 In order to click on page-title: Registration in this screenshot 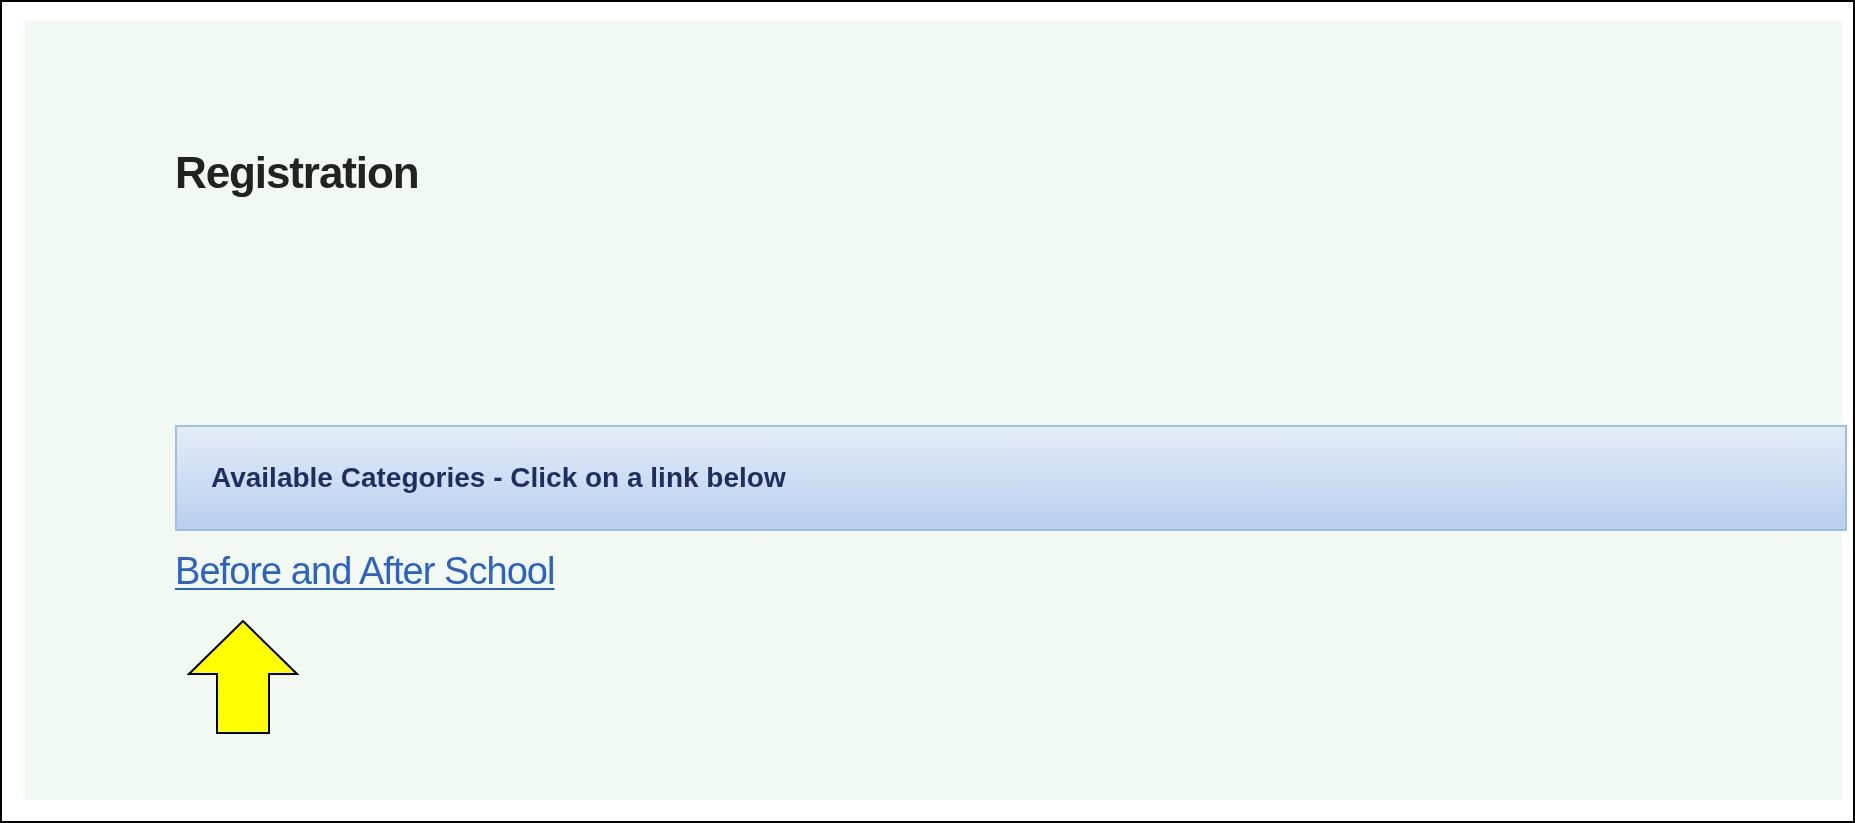, I will do `click(297, 173)`.